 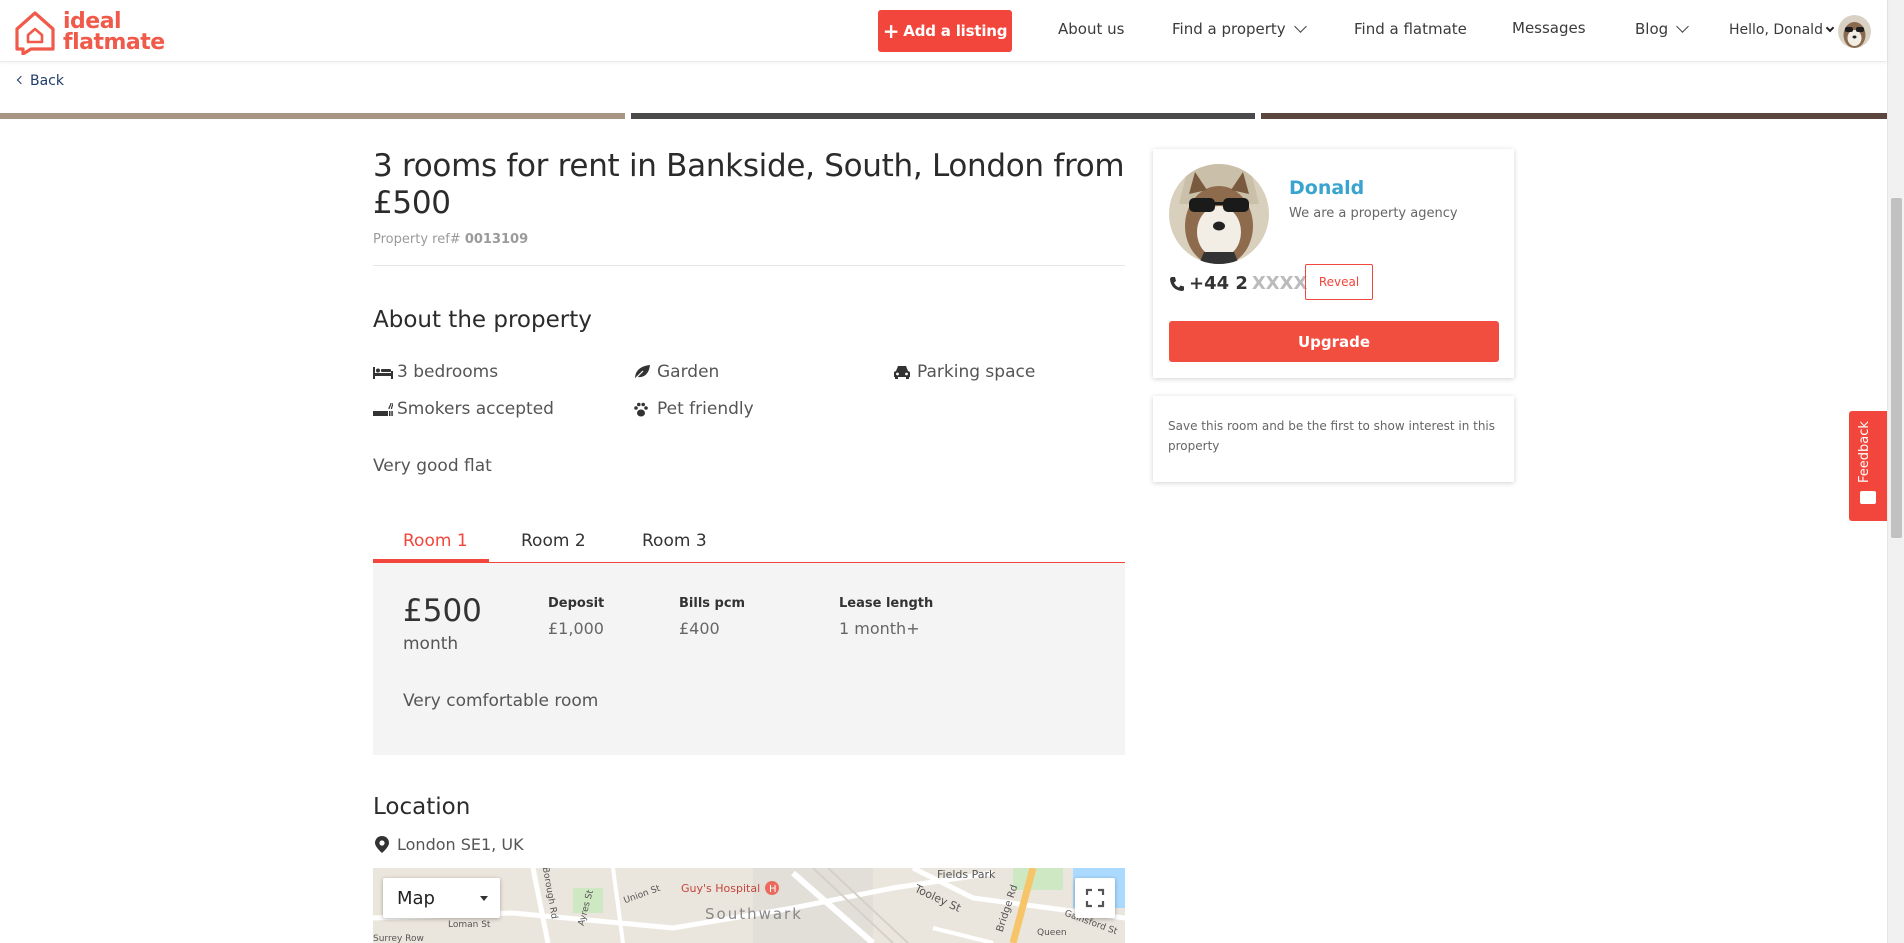 I want to click on bills-label: Bills pcm, so click(x=712, y=603).